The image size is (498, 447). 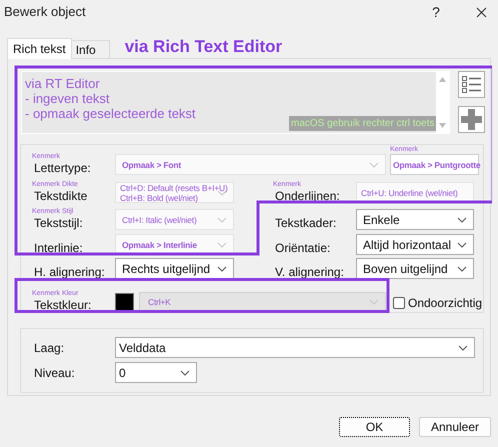 What do you see at coordinates (159, 197) in the screenshot?
I see `hint-text: Ctrl+B: Bold (wel/niet)` at bounding box center [159, 197].